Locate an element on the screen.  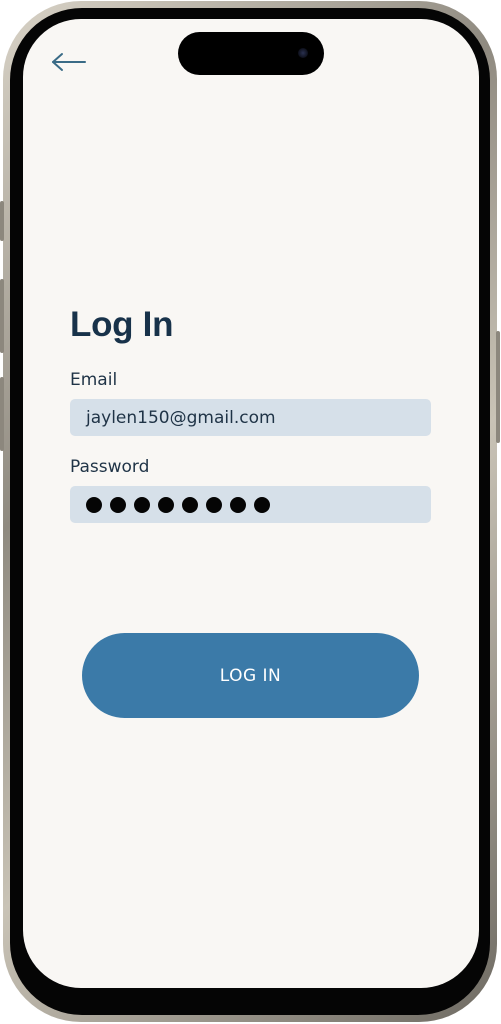
action-button is located at coordinates (2, 221).